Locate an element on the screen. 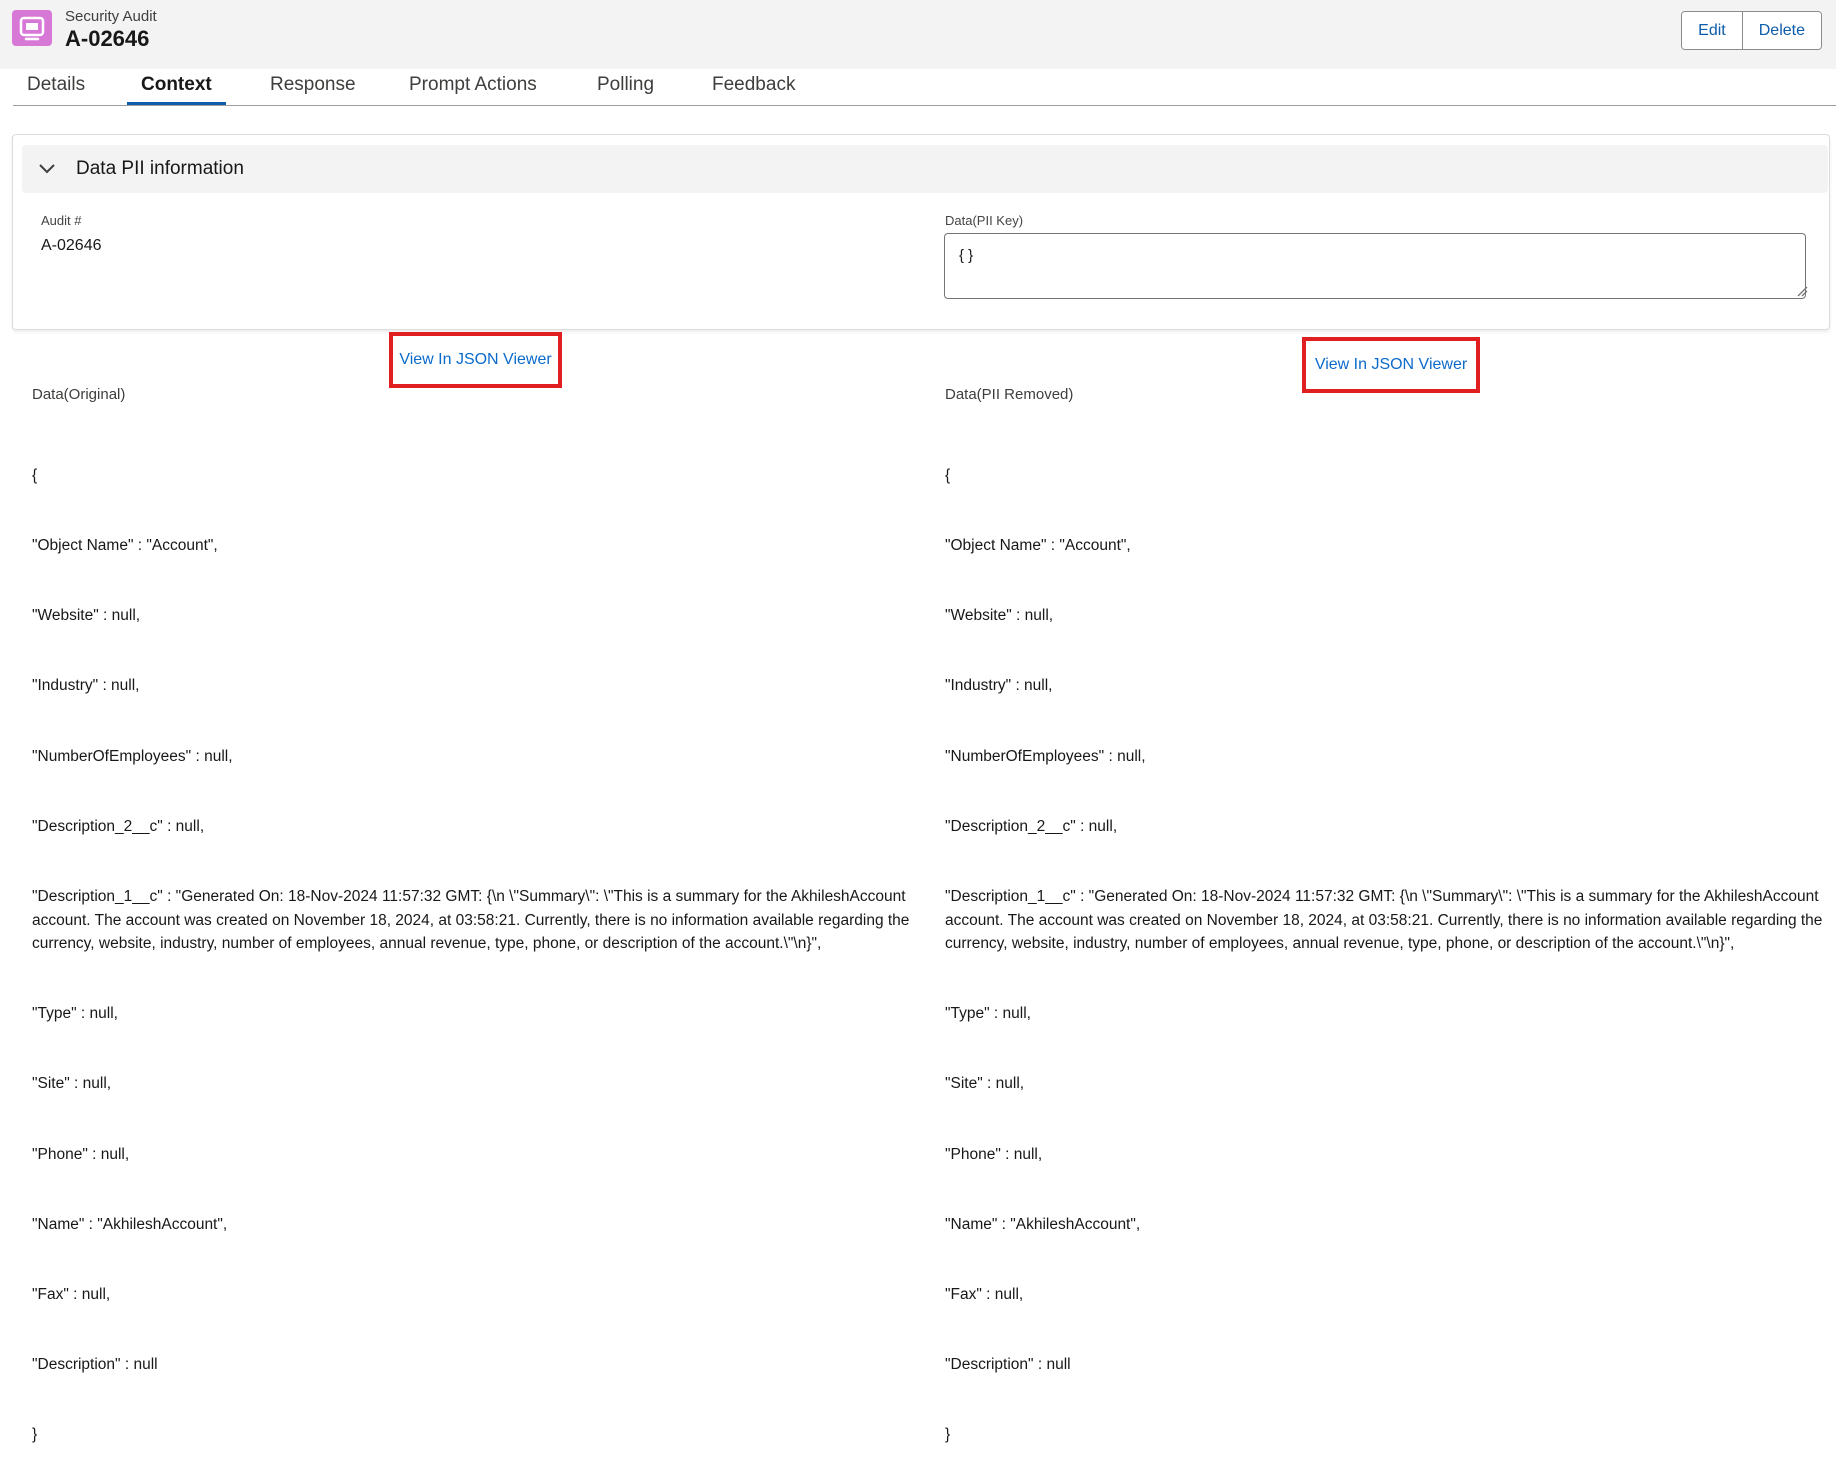  delete-button: Delete is located at coordinates (1781, 30).